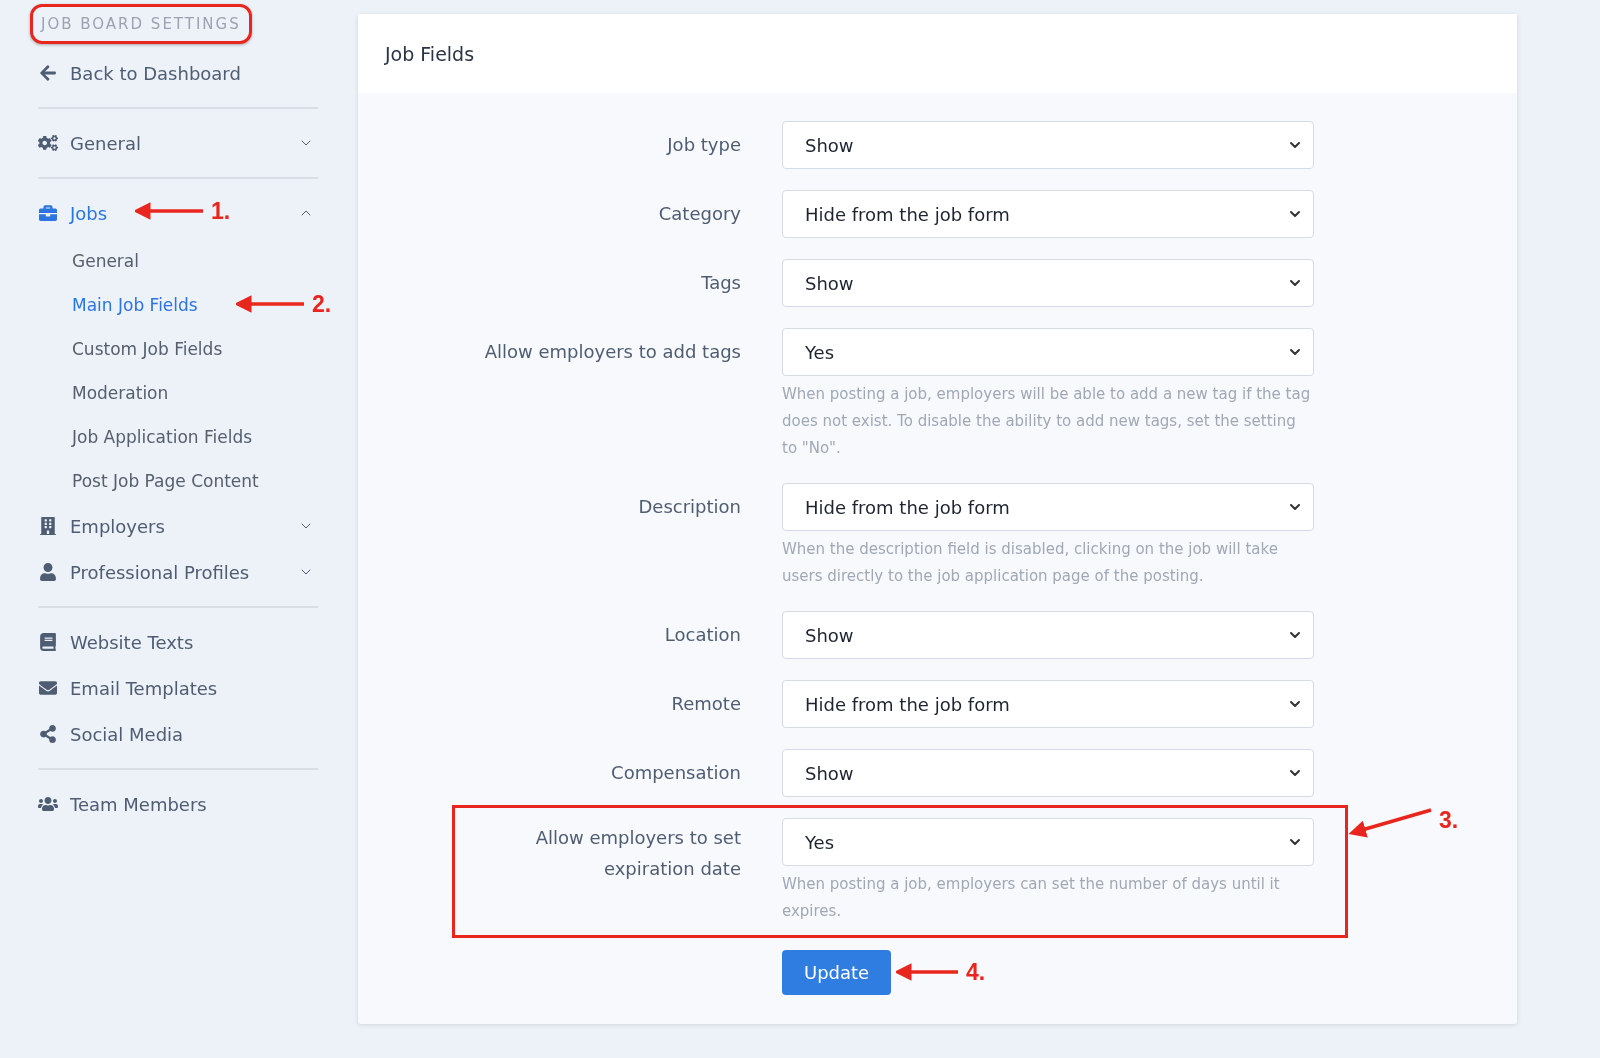 This screenshot has height=1058, width=1600. What do you see at coordinates (1031, 898) in the screenshot?
I see `help-text: When posting a job, employers can set the number of days until it expires.` at bounding box center [1031, 898].